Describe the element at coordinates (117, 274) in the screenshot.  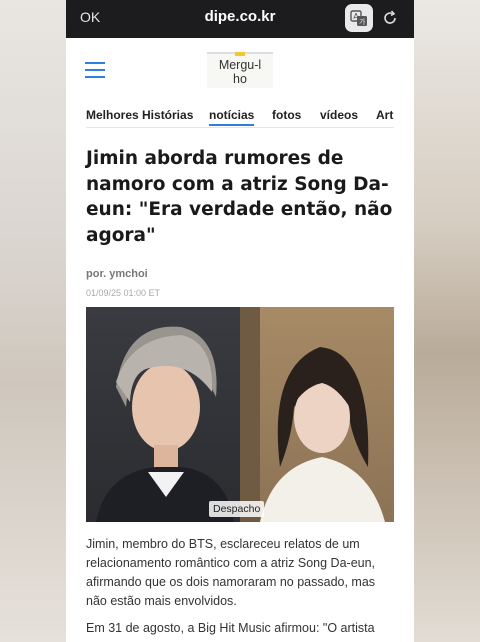
I see `article-author: por. ymchoi` at that location.